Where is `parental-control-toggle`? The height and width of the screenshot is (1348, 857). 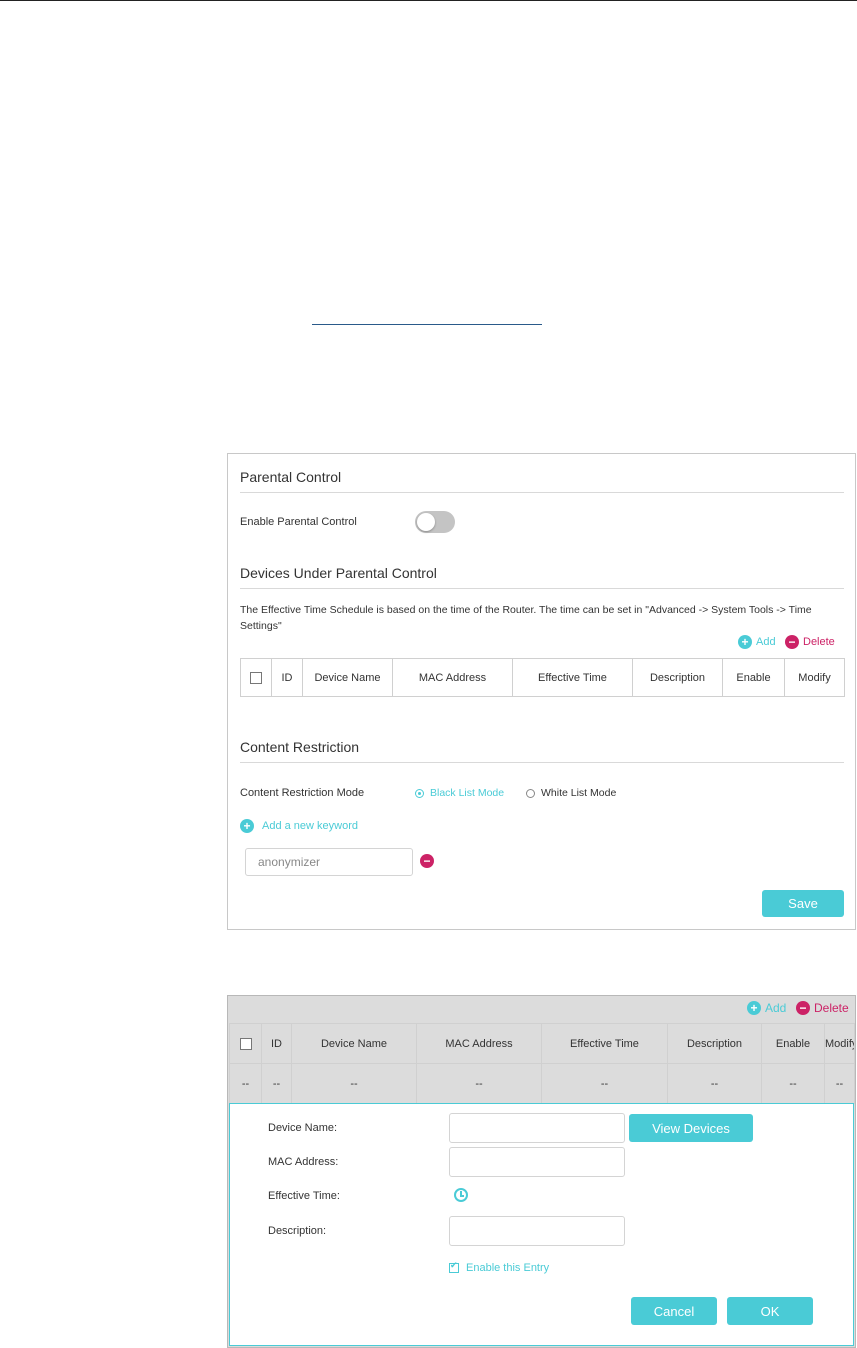 parental-control-toggle is located at coordinates (435, 522).